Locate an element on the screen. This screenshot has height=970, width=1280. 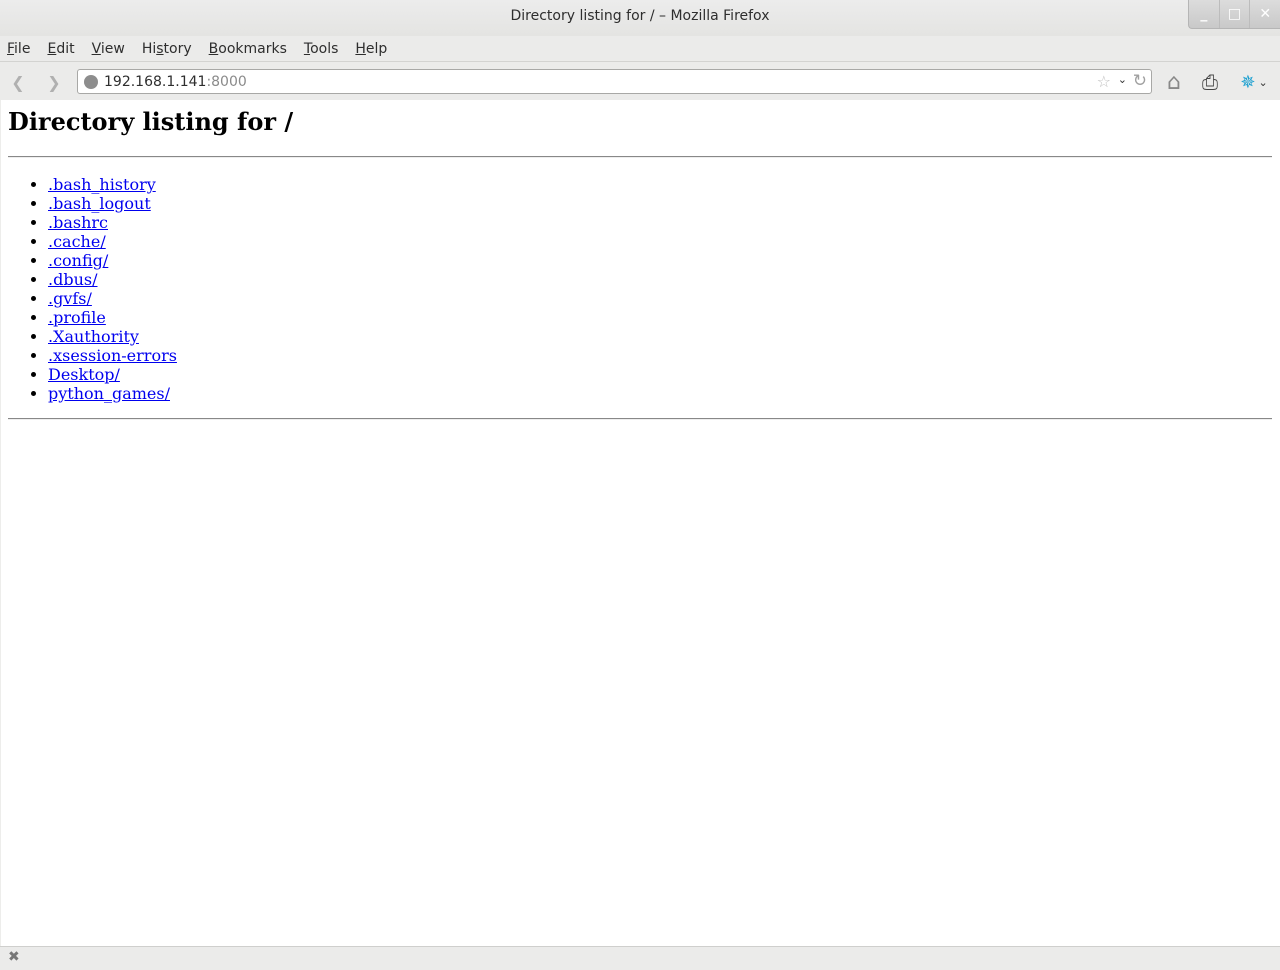
file-link: .bashrc is located at coordinates (78, 222).